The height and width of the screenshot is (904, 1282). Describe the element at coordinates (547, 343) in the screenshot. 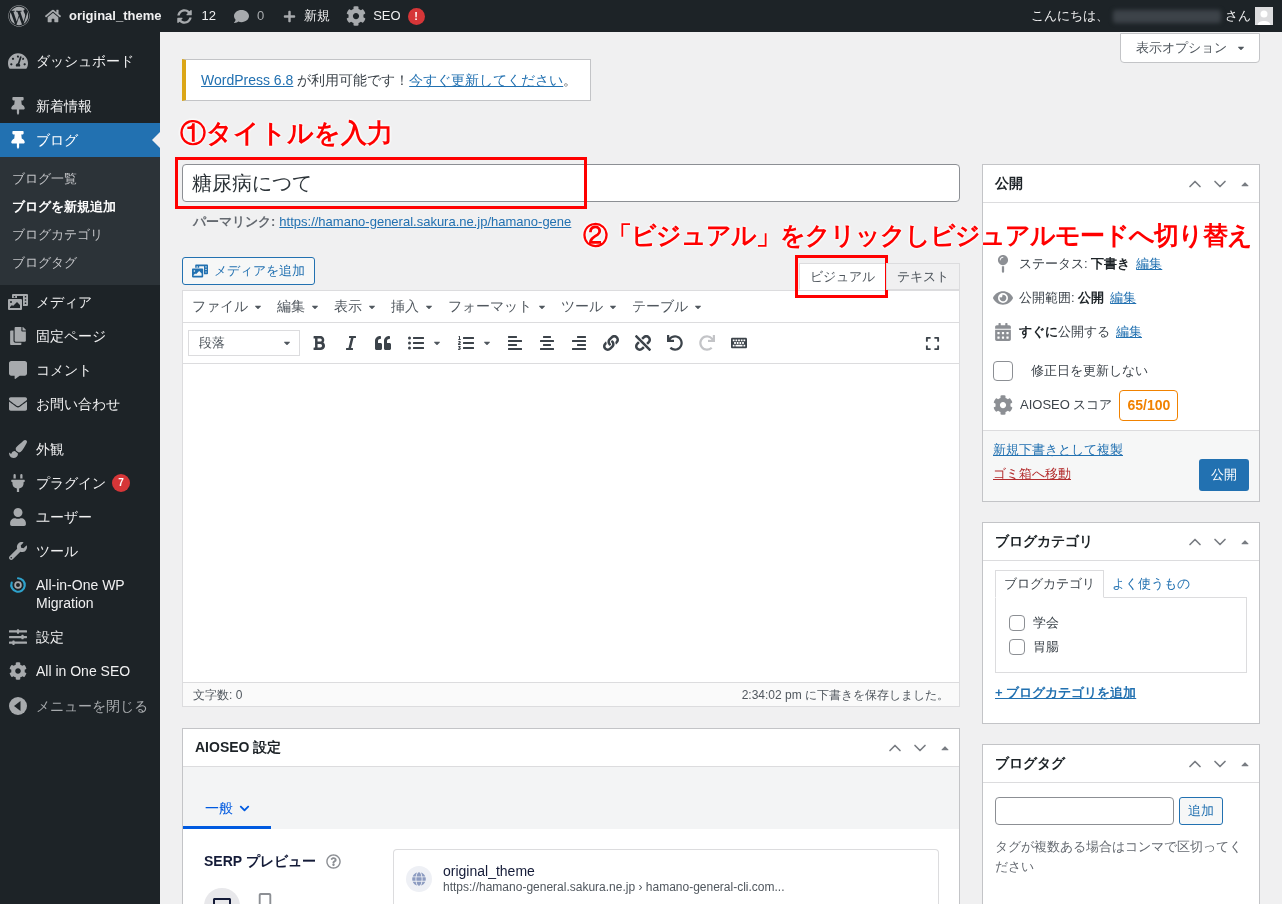

I see `align-center-icon` at that location.